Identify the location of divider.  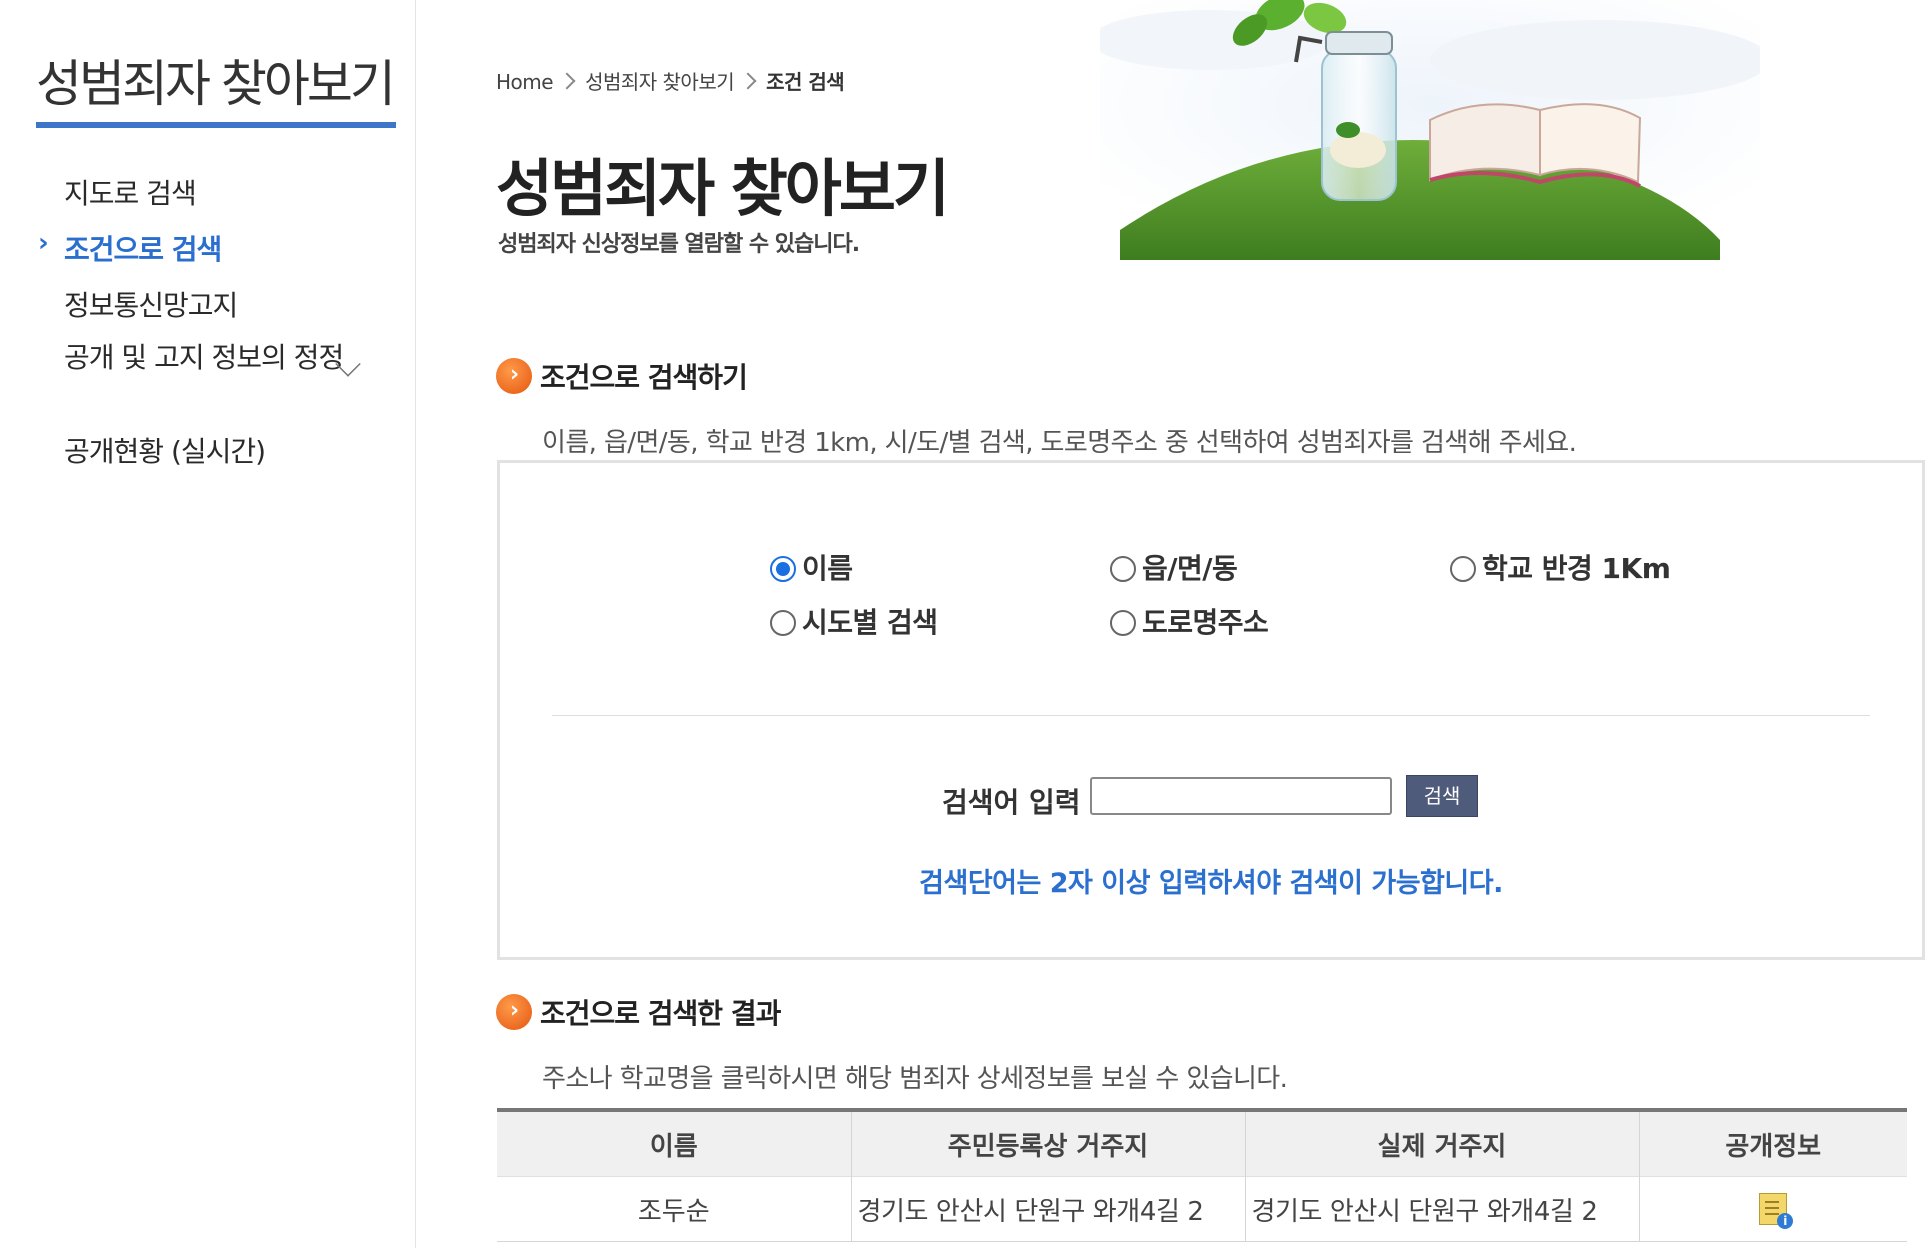
(1211, 715).